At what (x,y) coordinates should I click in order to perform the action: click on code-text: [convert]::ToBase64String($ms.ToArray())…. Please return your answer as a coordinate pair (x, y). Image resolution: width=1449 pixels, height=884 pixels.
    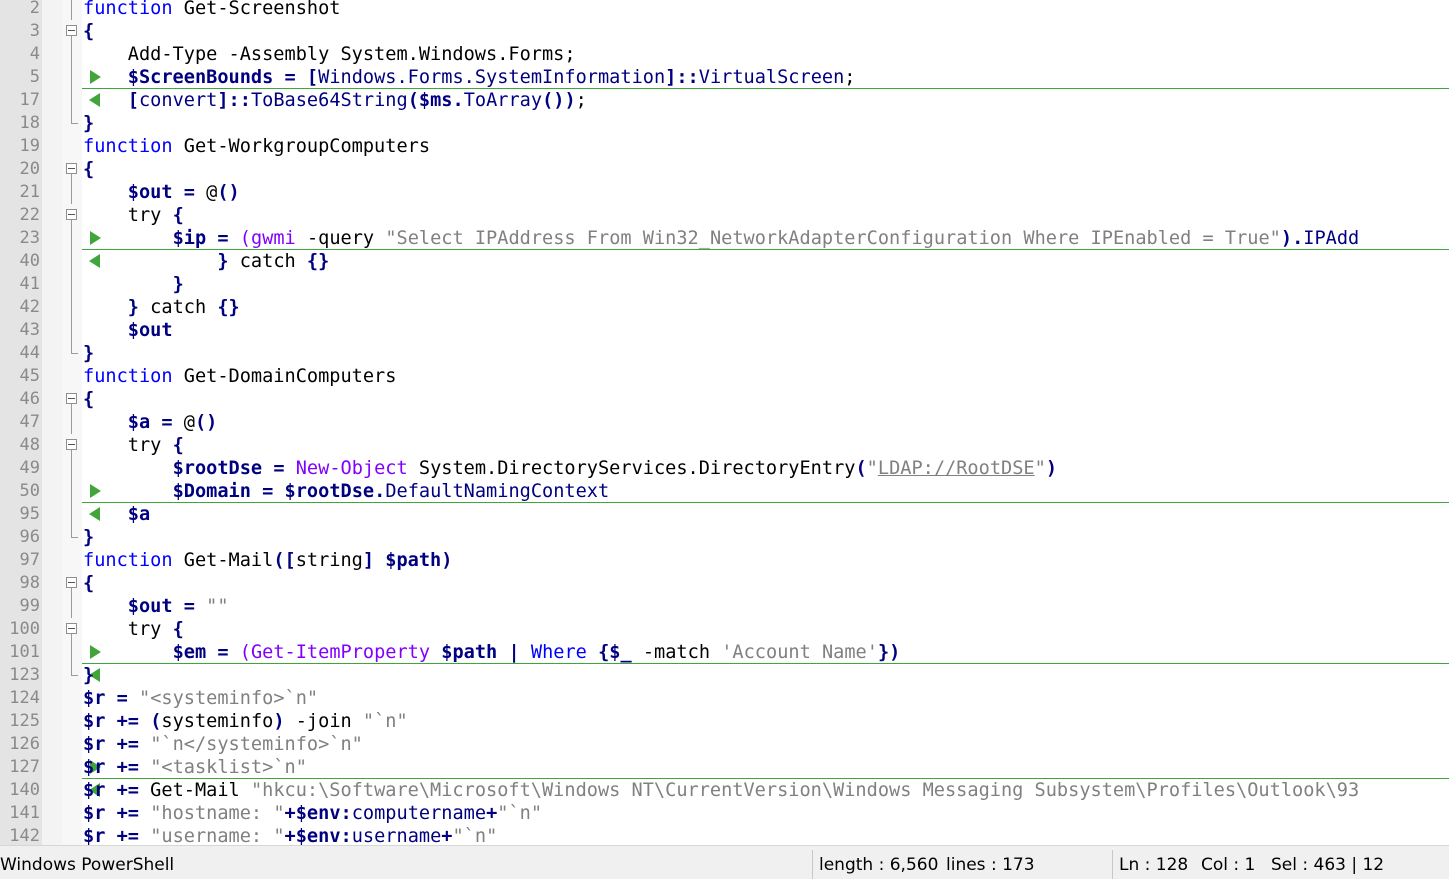
    Looking at the image, I should click on (335, 100).